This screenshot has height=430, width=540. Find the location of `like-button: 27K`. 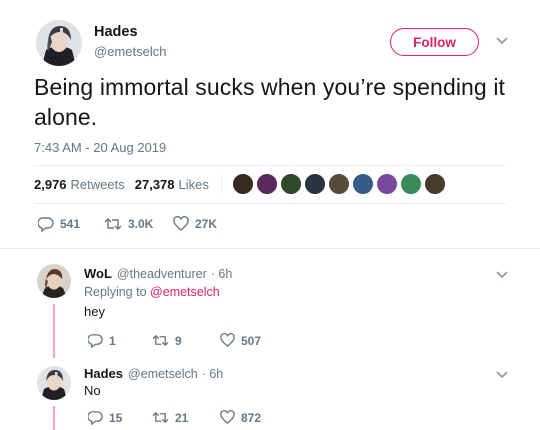

like-button: 27K is located at coordinates (195, 224).